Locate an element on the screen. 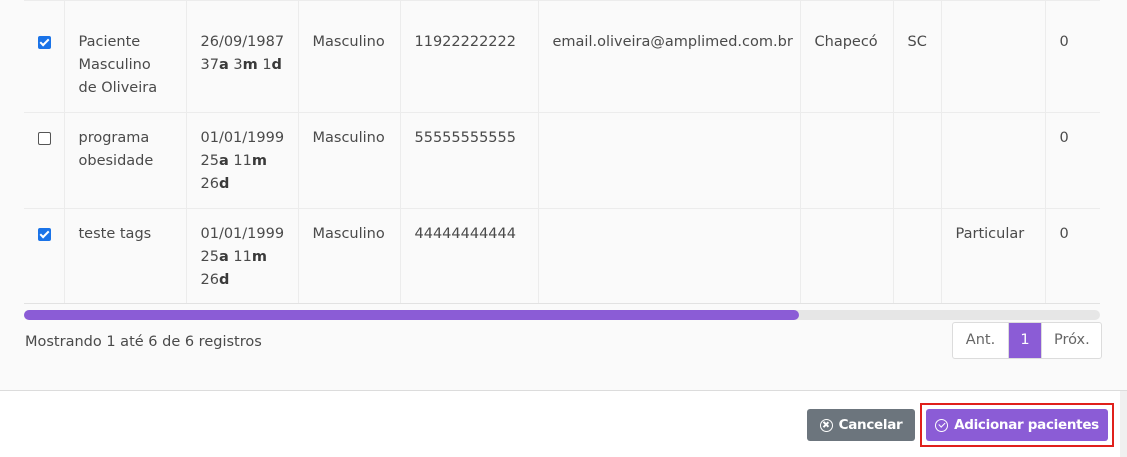 The image size is (1127, 457). pagination: Ant. 1 Próx. is located at coordinates (1027, 340).